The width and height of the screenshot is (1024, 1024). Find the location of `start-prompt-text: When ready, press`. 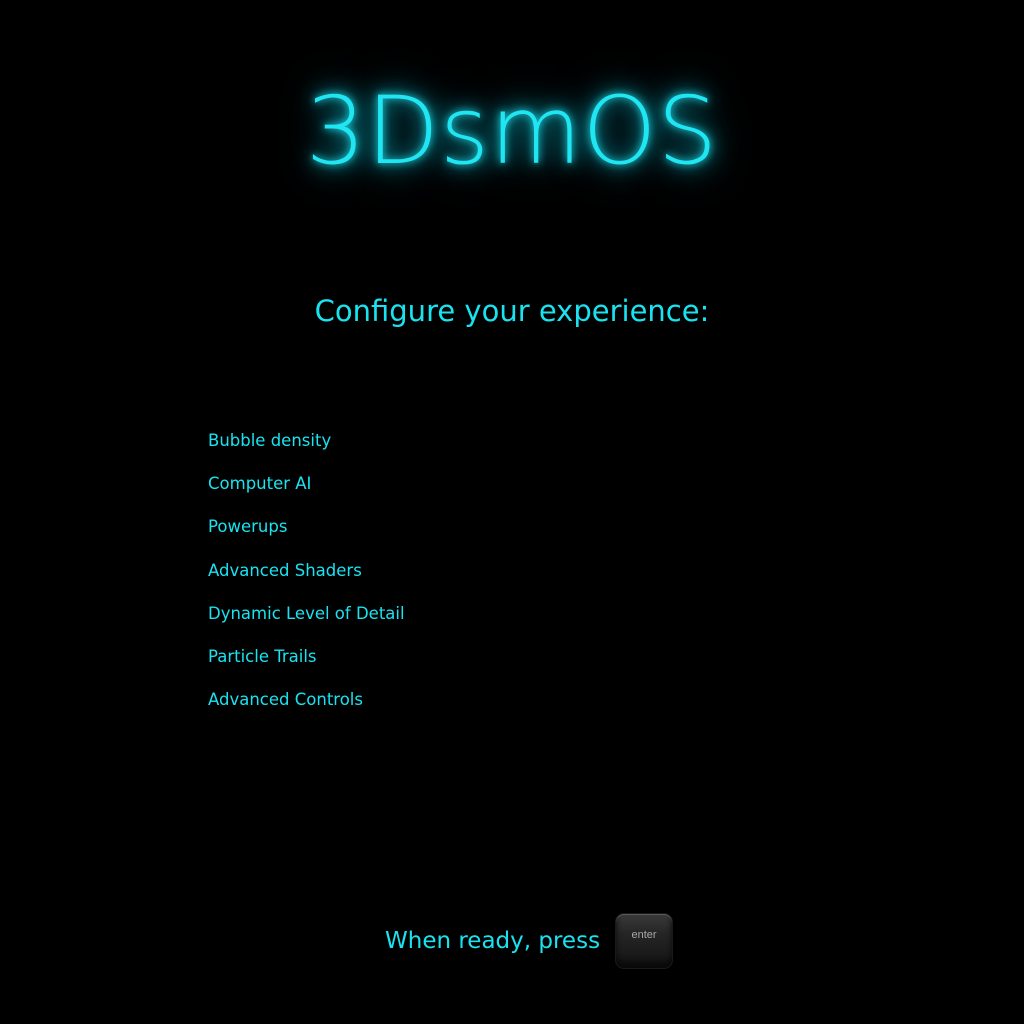

start-prompt-text: When ready, press is located at coordinates (493, 941).